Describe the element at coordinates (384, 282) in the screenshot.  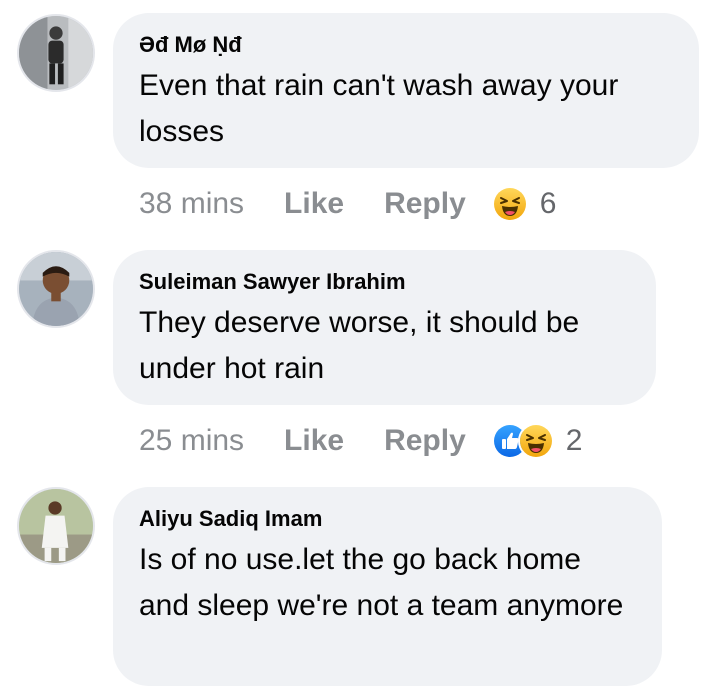
I see `comment-author: Suleiman Sawyer Ibrahim` at that location.